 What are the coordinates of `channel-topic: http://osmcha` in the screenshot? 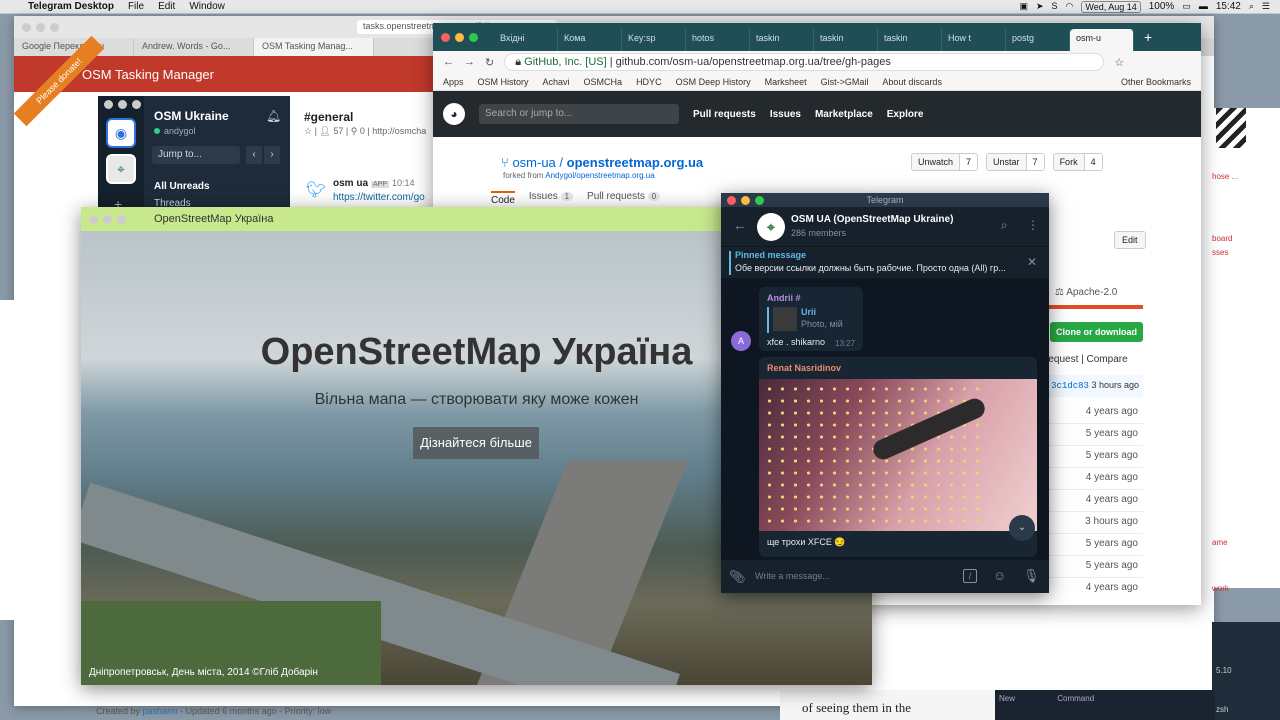 It's located at (399, 131).